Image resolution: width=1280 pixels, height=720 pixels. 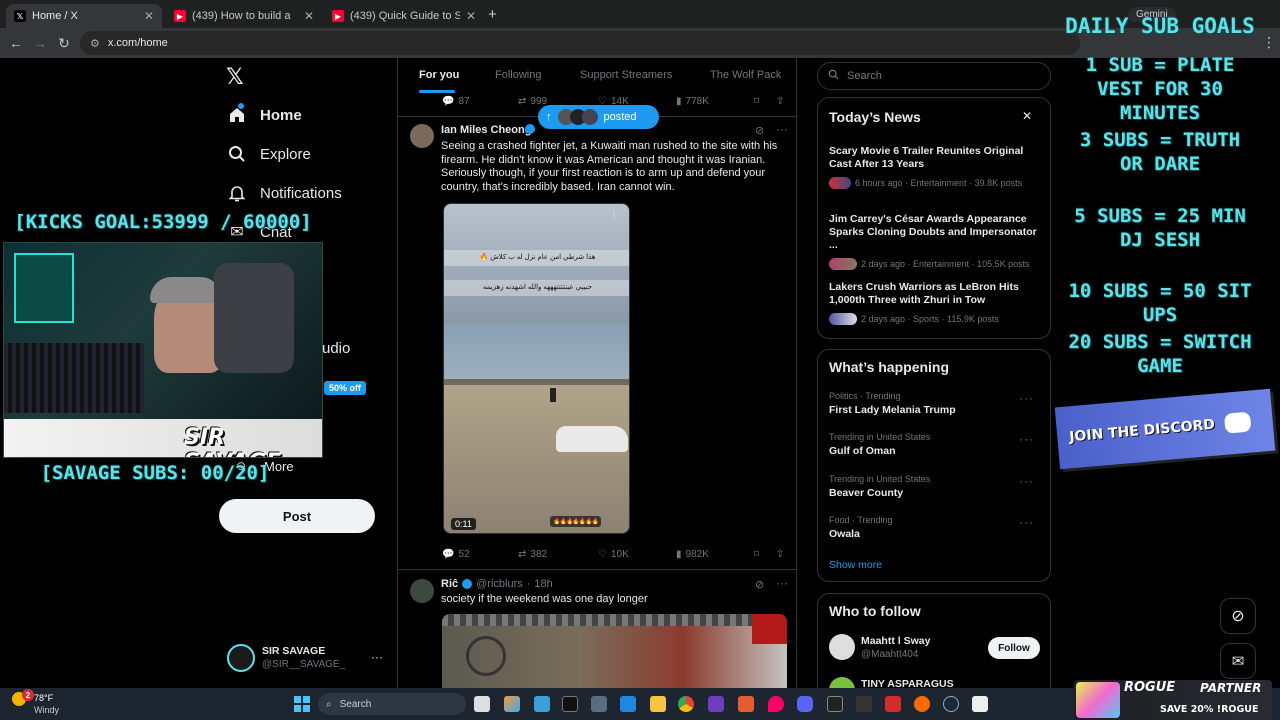 I want to click on repost-button: ⇄ 382, so click(x=532, y=554).